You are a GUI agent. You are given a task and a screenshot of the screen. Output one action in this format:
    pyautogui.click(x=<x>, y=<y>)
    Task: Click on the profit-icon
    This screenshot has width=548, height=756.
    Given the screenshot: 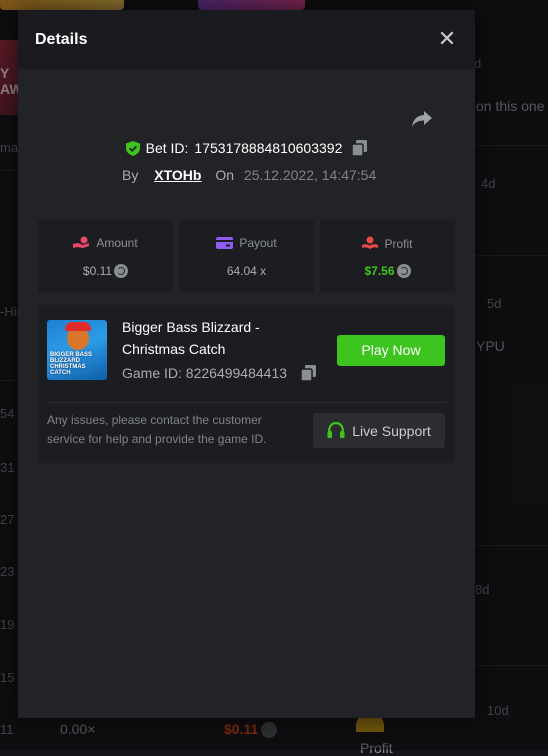 What is the action you would take?
    pyautogui.click(x=370, y=242)
    